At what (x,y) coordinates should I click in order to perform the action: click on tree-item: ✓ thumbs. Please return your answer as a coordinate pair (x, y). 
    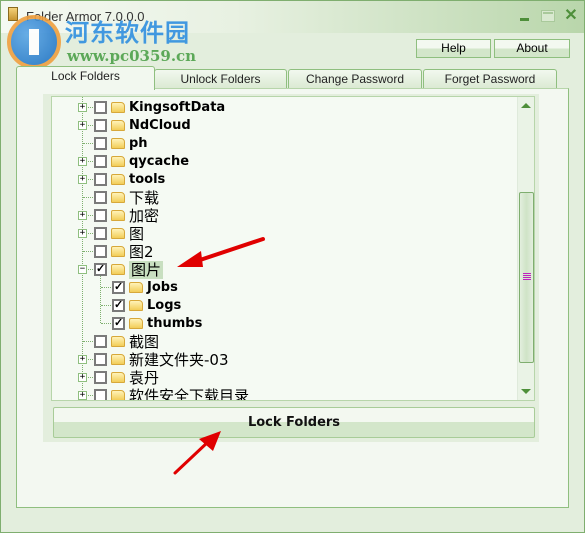
    Looking at the image, I should click on (282, 324).